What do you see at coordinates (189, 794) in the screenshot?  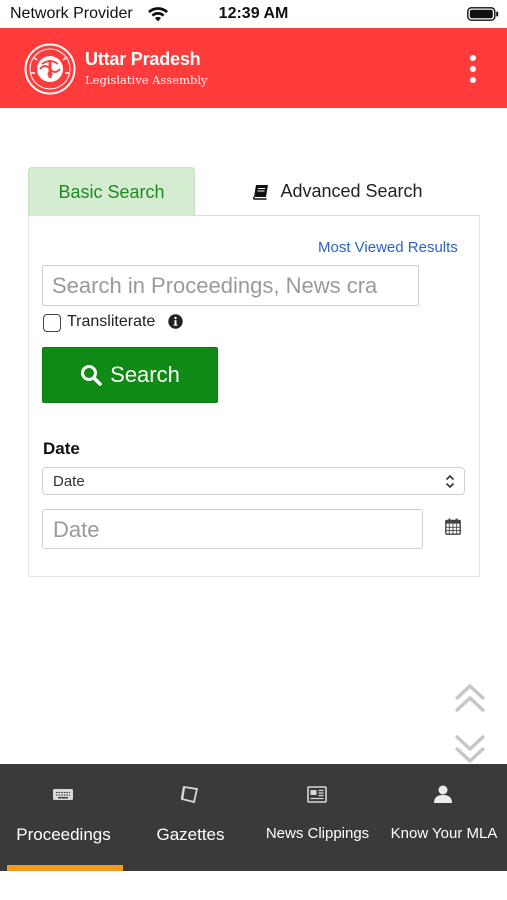 I see `gazette-icon` at bounding box center [189, 794].